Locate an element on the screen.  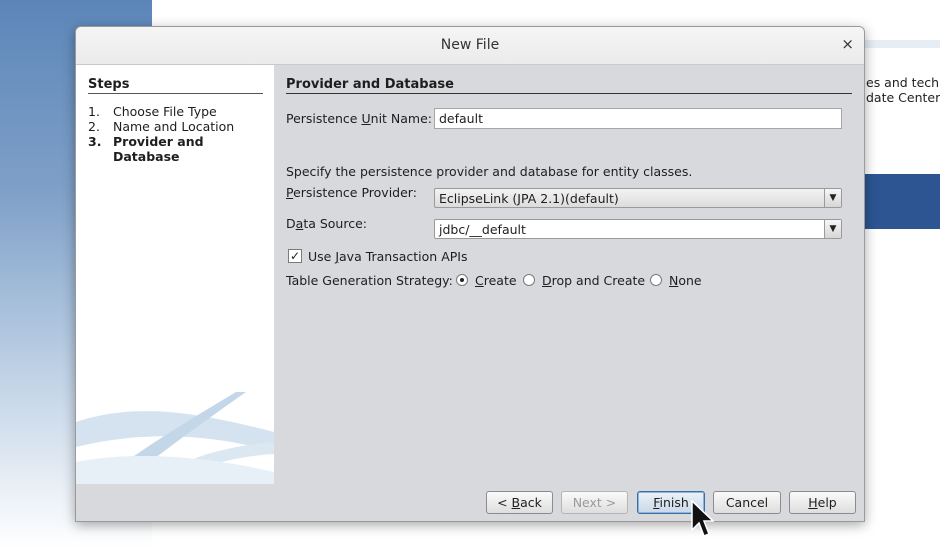
button-mnemonic: H is located at coordinates (813, 502).